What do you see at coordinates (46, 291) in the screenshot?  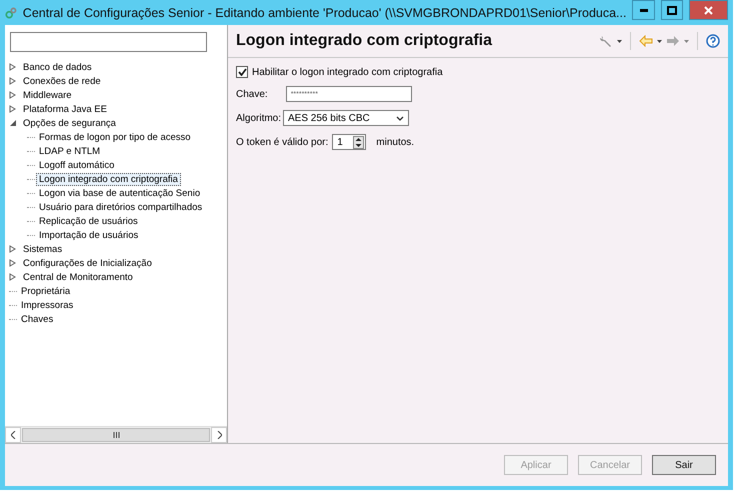 I see `tree-item: Proprietária` at bounding box center [46, 291].